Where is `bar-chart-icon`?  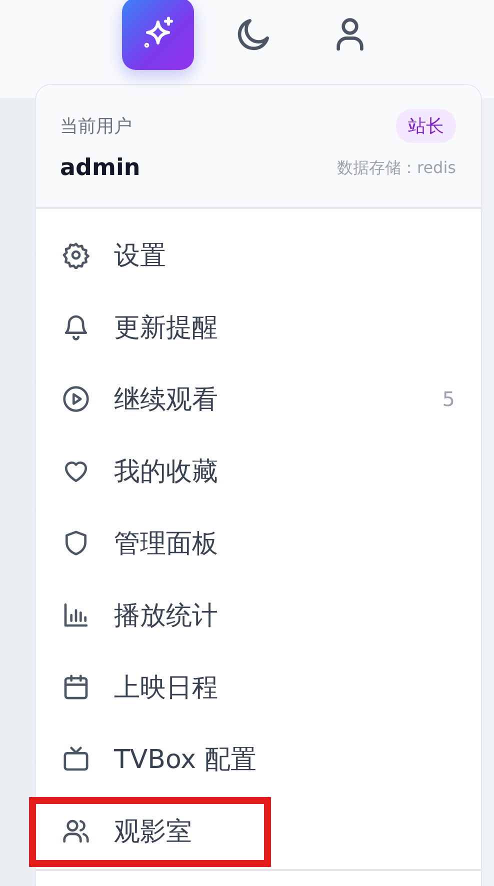 bar-chart-icon is located at coordinates (76, 615).